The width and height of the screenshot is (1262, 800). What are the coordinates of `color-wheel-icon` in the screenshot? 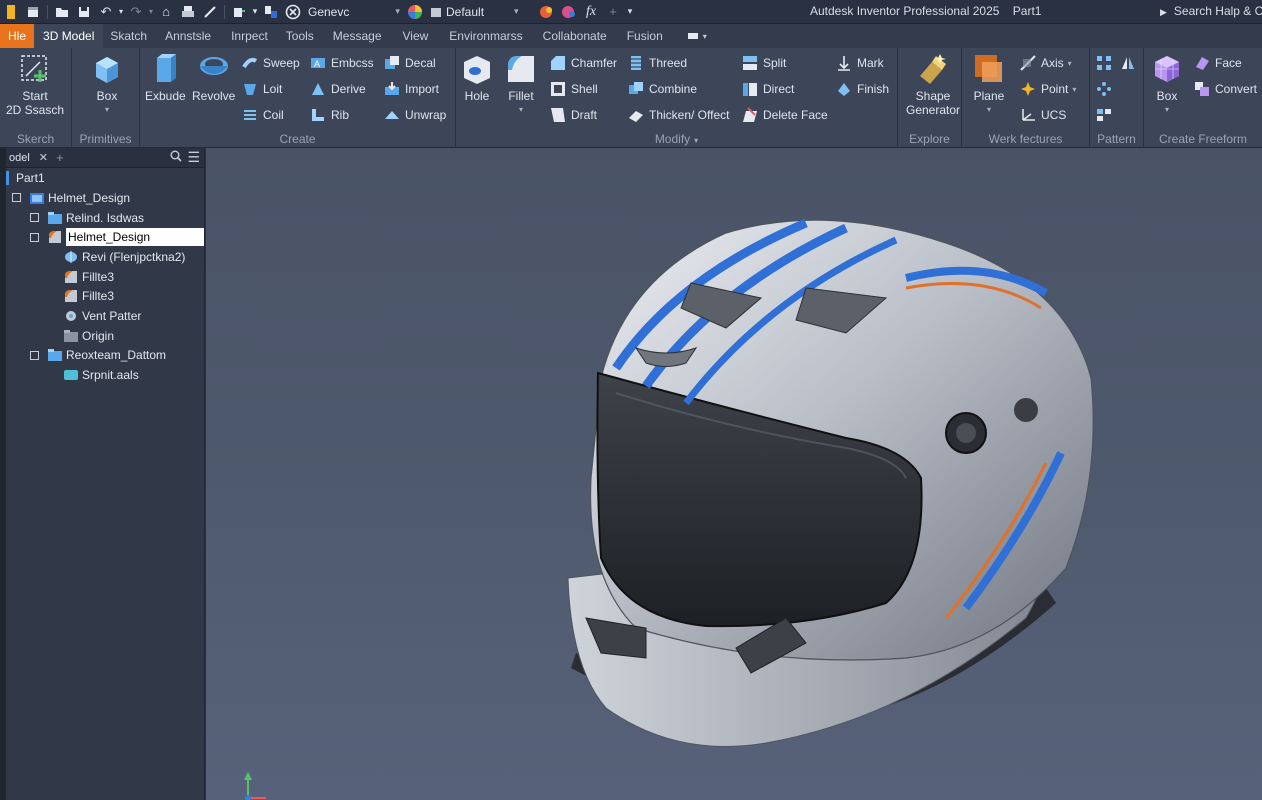 It's located at (415, 12).